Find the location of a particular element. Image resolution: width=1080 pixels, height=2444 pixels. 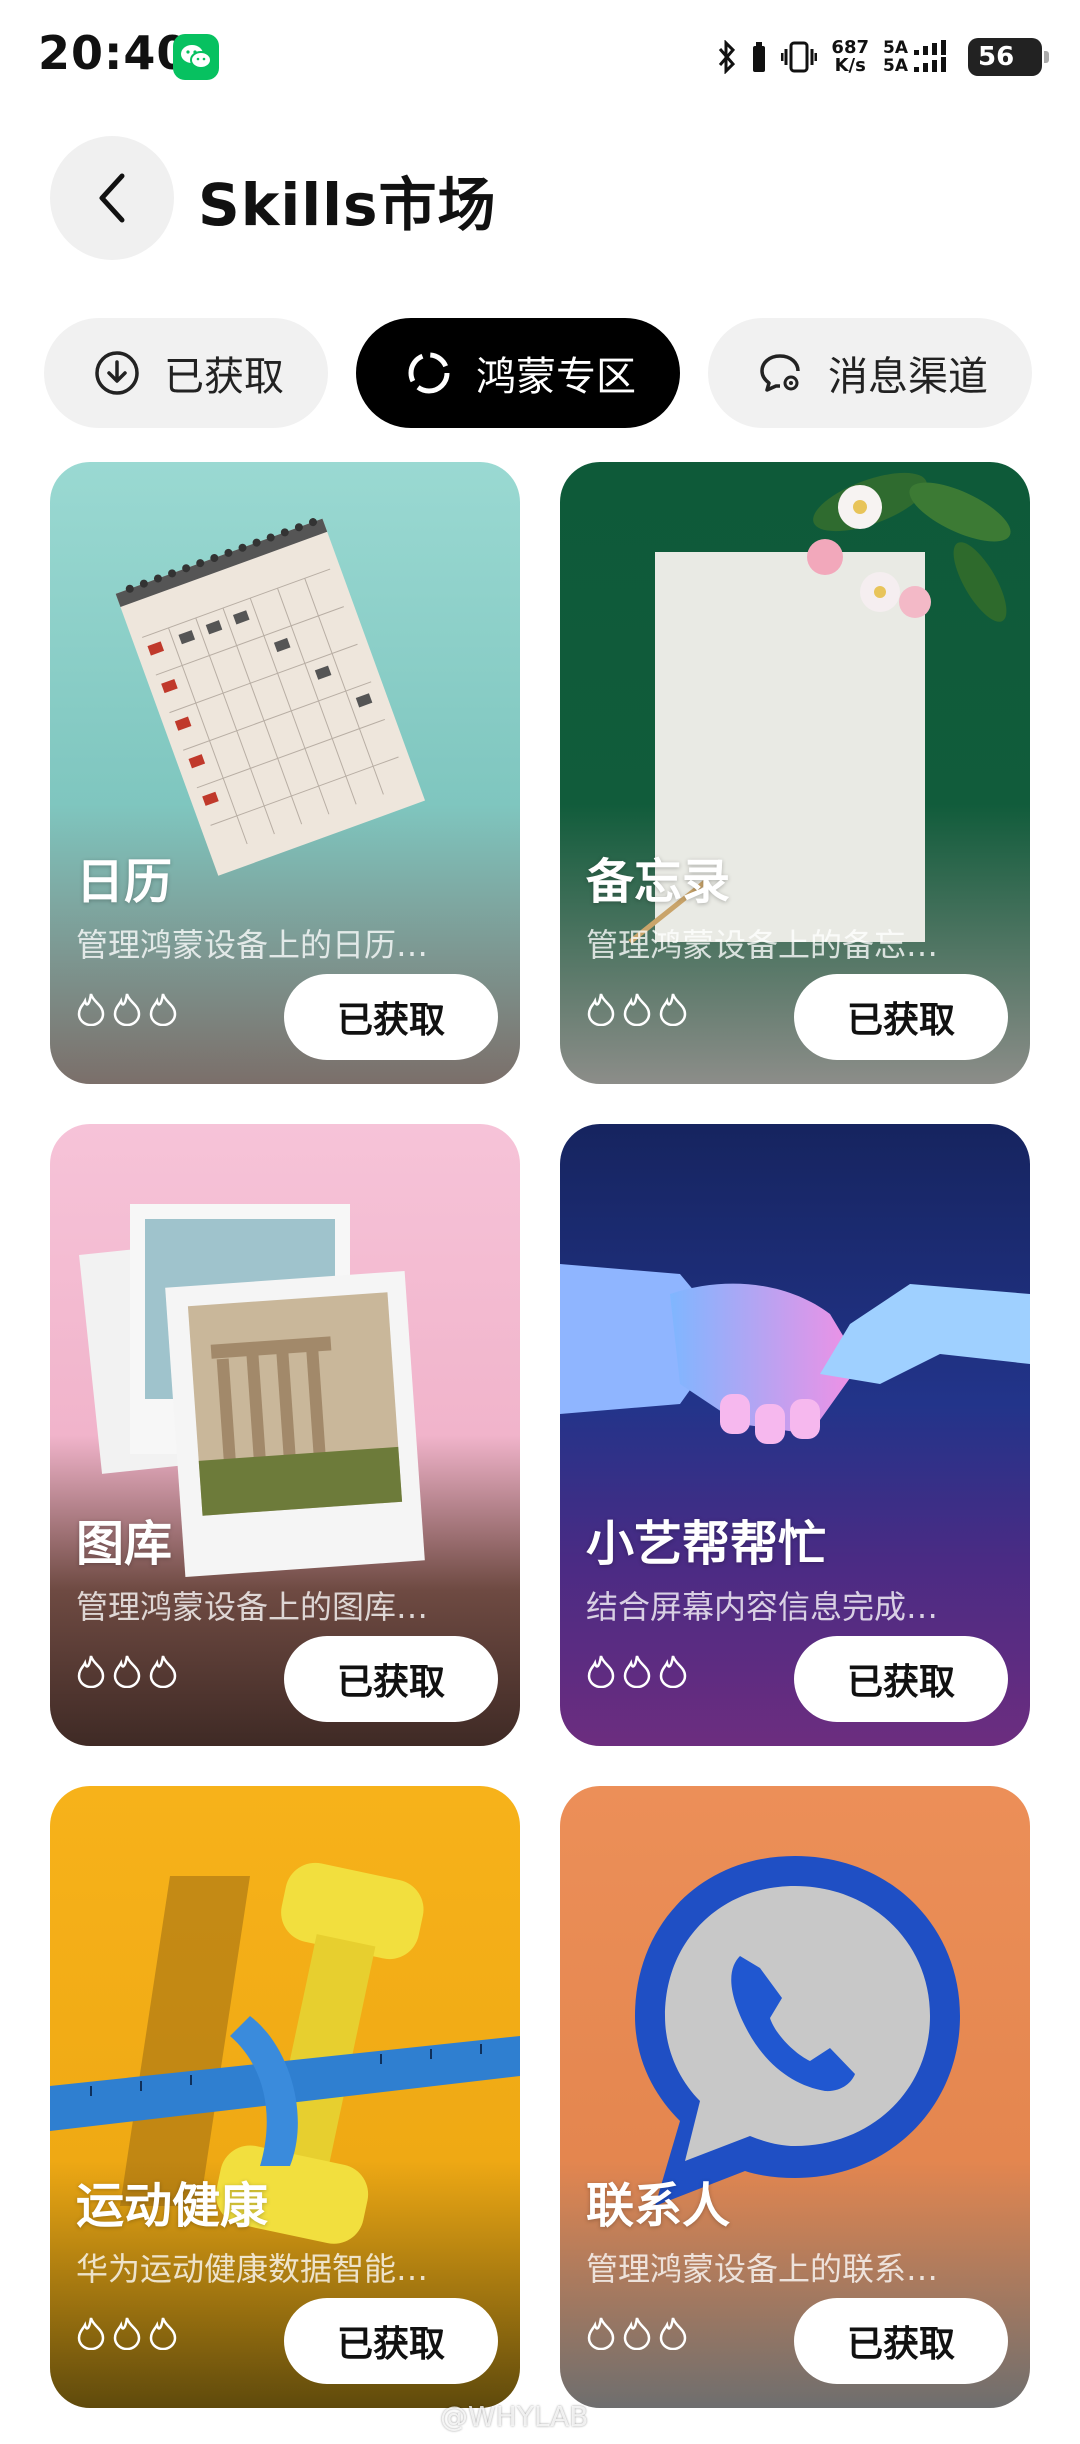

download-circle-icon is located at coordinates (117, 373).